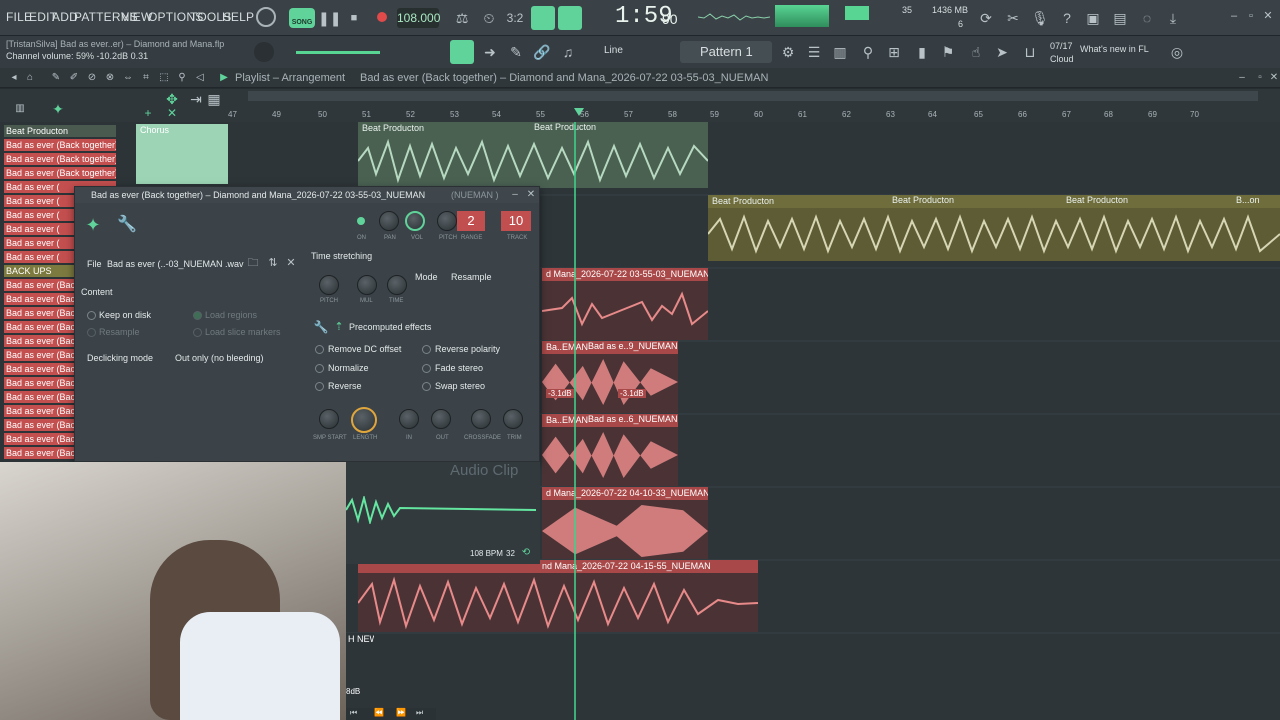  I want to click on help-icon: ?, so click(1067, 18).